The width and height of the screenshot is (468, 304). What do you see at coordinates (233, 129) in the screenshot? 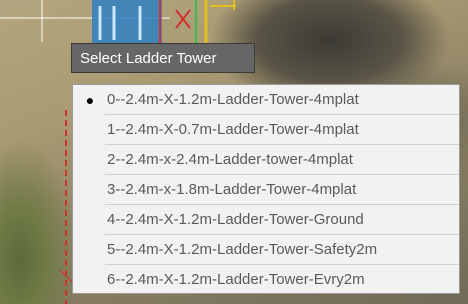
I see `menu-item-label: 1--2.4m-X-0.7m-Ladder-Tower-4mplat` at bounding box center [233, 129].